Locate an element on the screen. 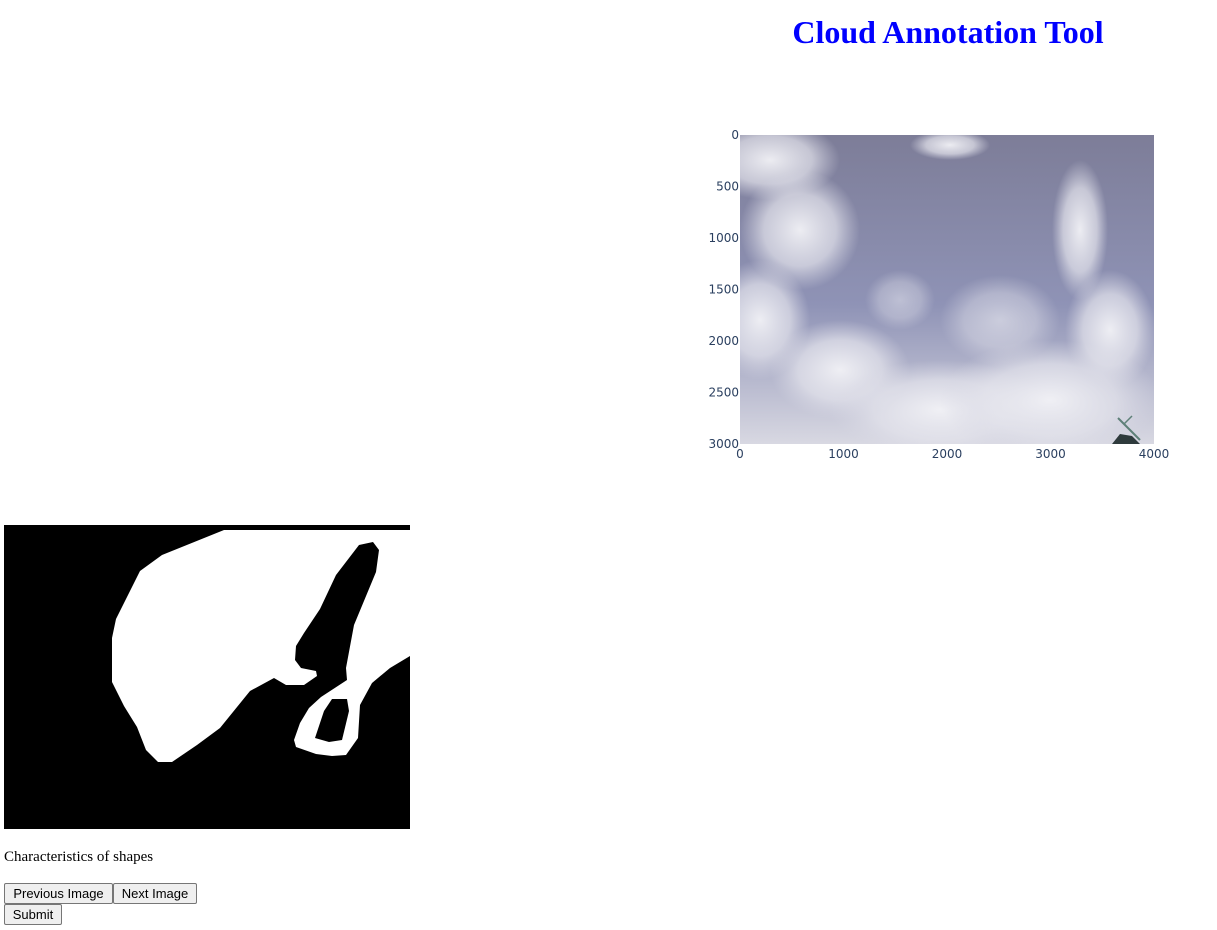  x-tick-label: 1000 is located at coordinates (843, 454).